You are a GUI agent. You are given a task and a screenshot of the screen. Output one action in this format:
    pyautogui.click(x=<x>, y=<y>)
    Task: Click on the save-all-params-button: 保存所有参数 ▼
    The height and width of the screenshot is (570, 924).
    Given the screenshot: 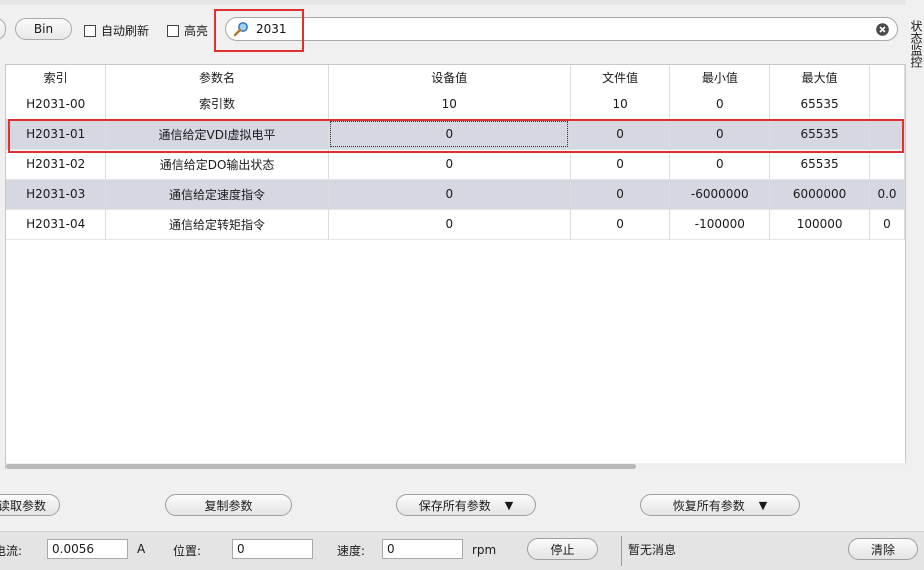 What is the action you would take?
    pyautogui.click(x=466, y=505)
    